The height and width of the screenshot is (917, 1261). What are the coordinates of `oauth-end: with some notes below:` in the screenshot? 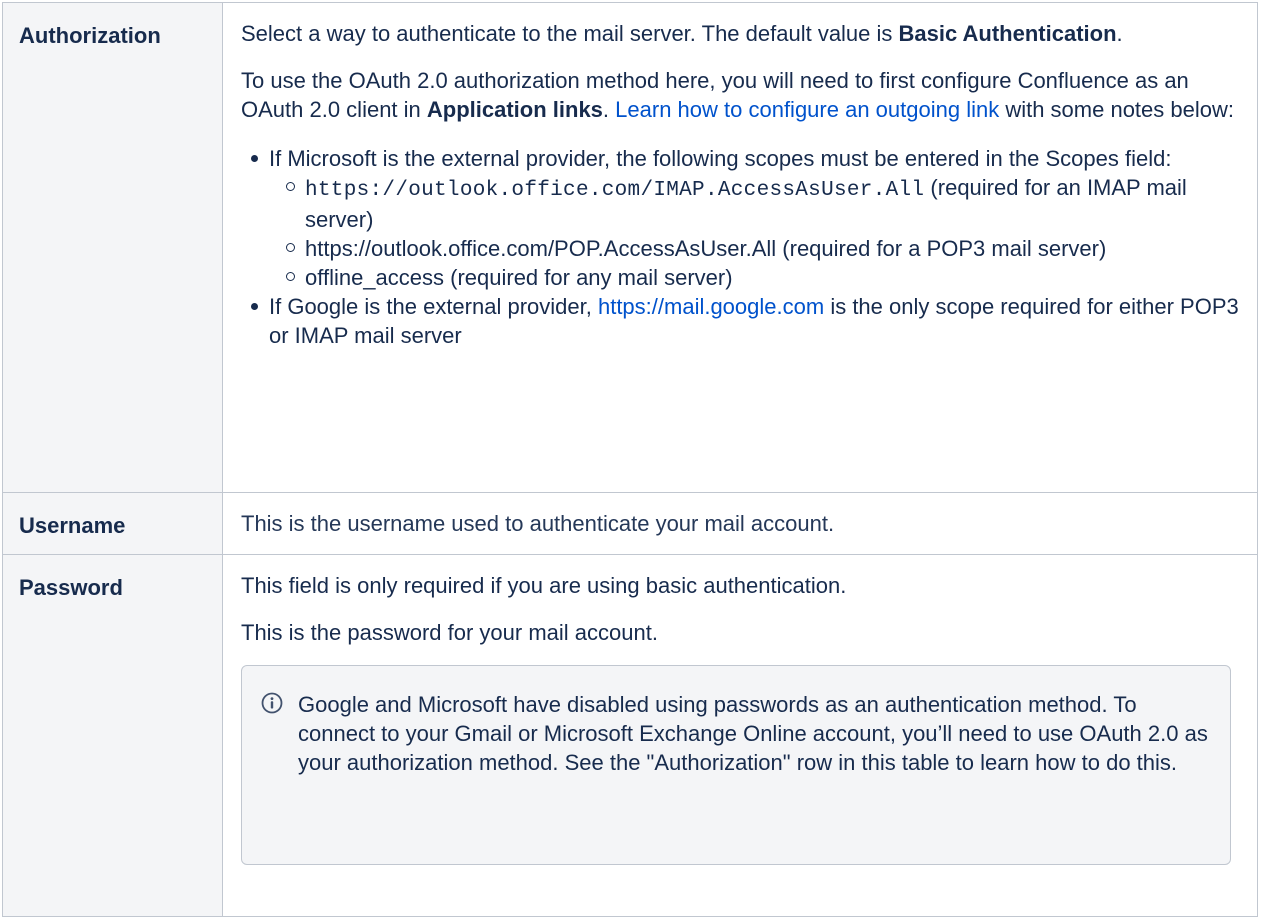 It's located at (1116, 109).